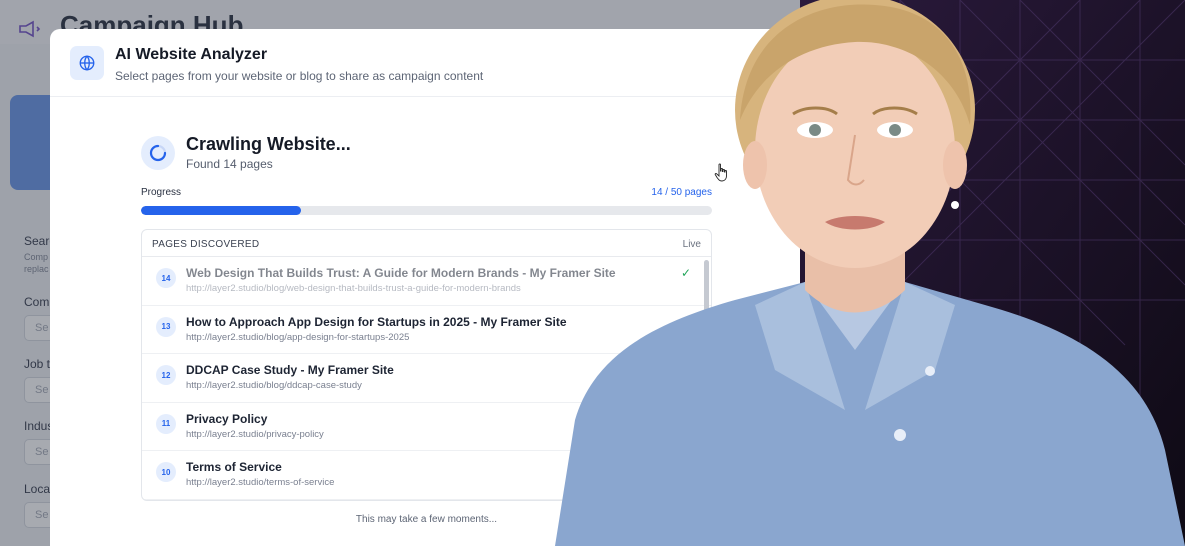  Describe the element at coordinates (255, 434) in the screenshot. I see `page-url: http://layer2.studio/privacy-policy` at that location.